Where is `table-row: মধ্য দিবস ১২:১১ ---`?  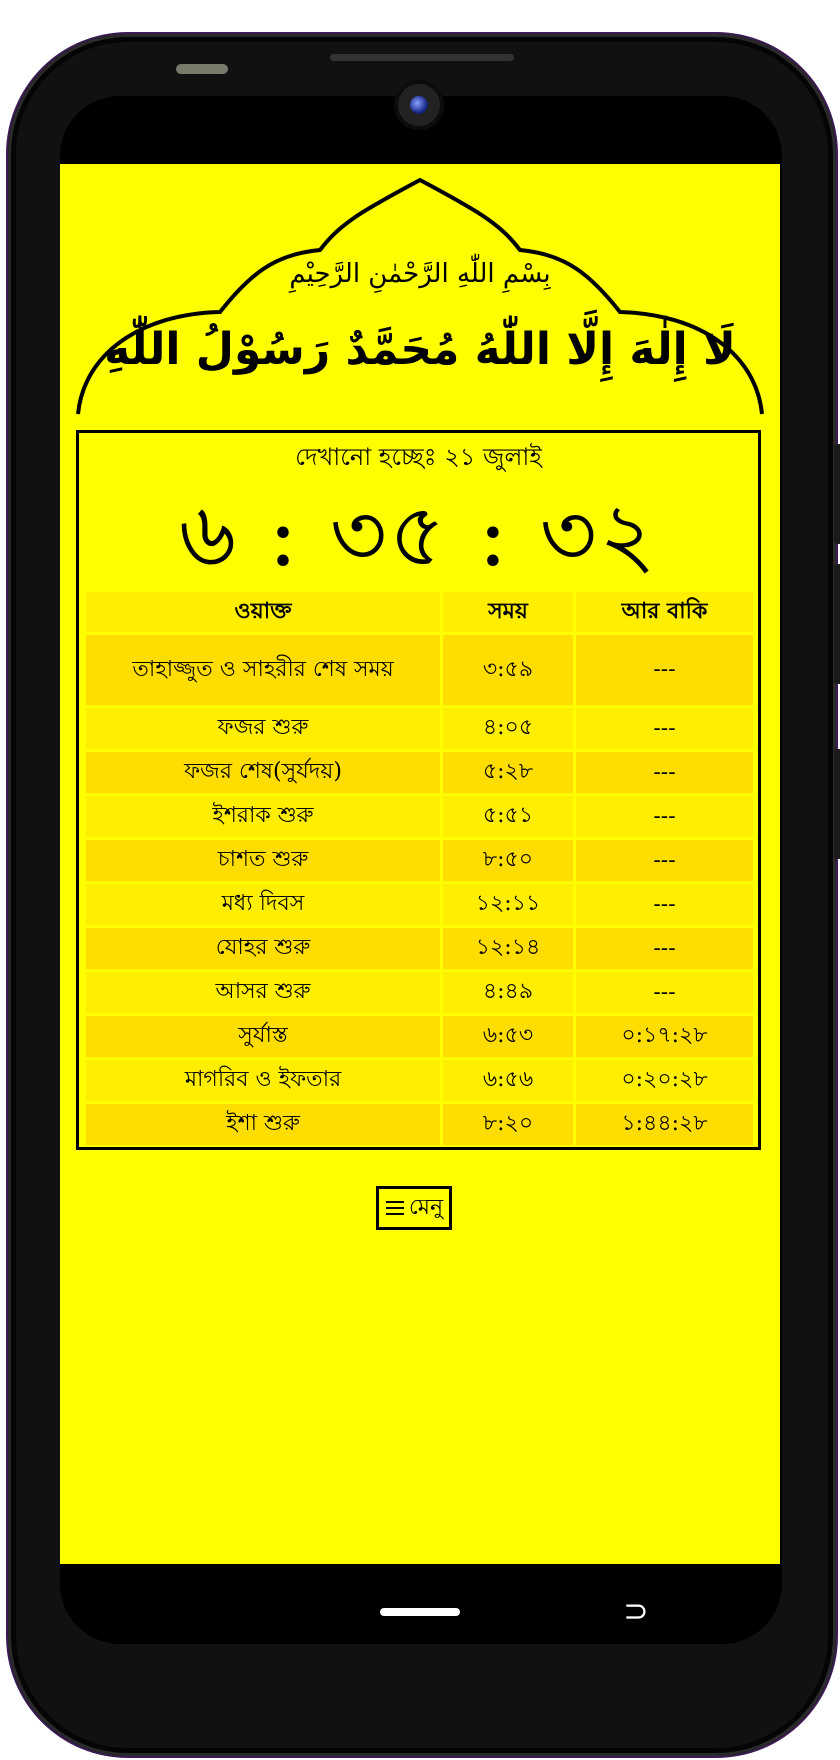
table-row: মধ্য দিবস ১২:১১ --- is located at coordinates (419, 904).